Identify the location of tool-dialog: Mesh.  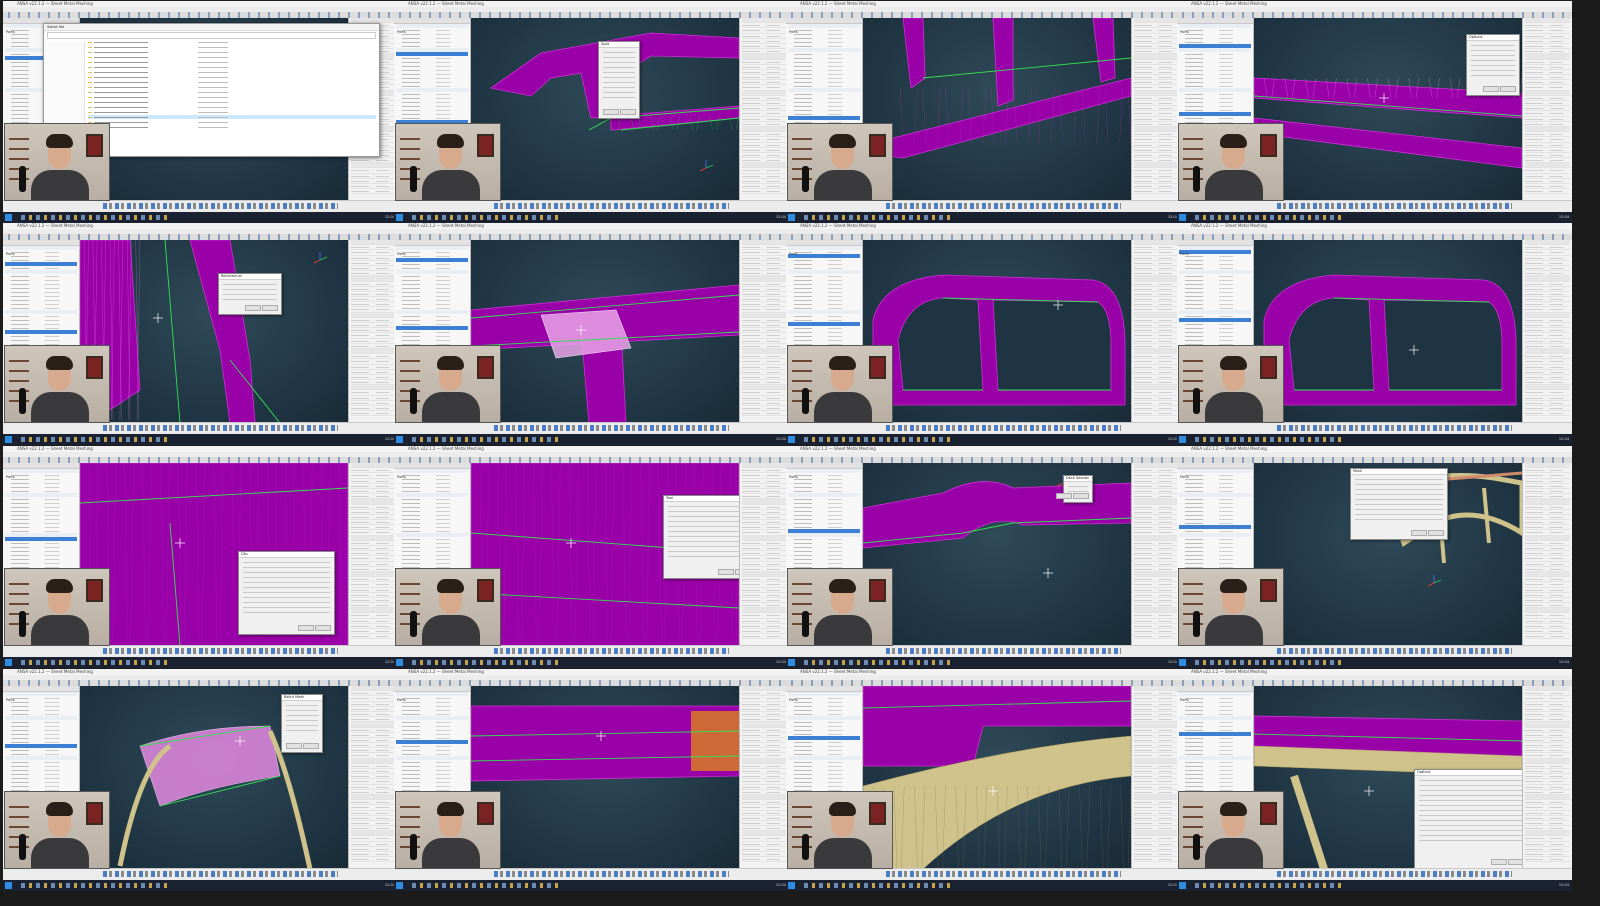
(1399, 504).